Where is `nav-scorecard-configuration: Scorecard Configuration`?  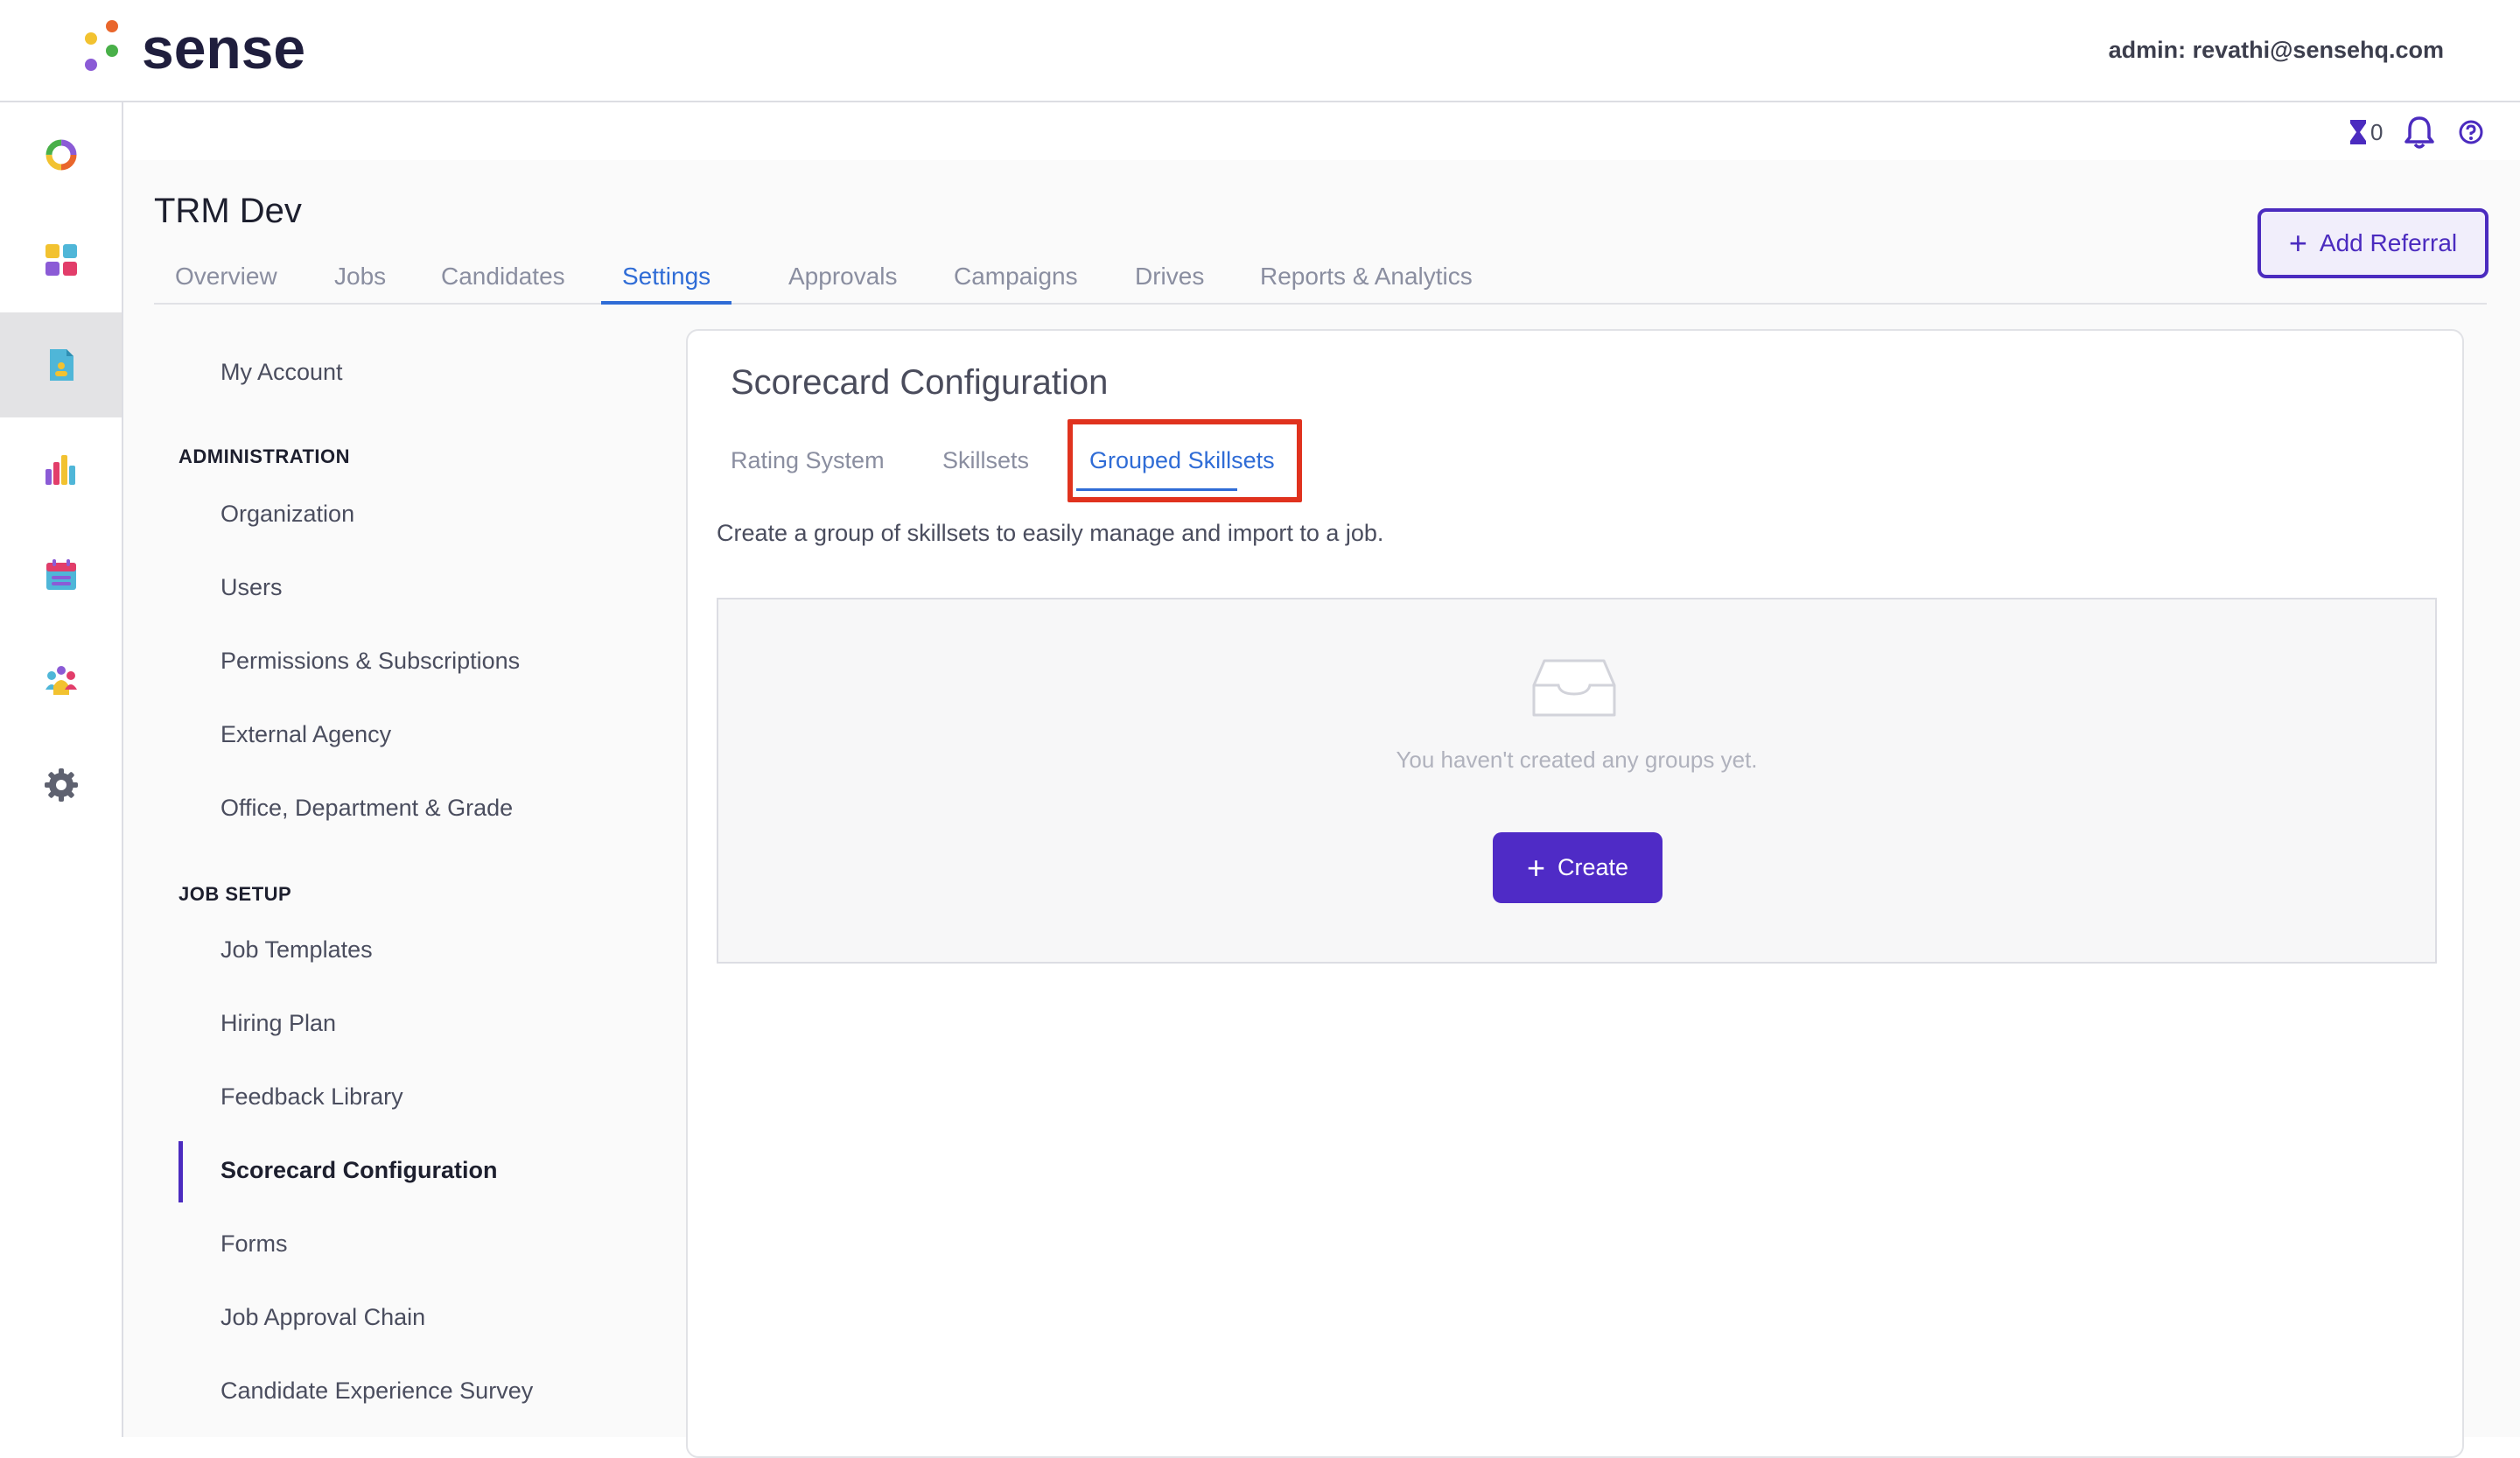
nav-scorecard-configuration: Scorecard Configuration is located at coordinates (359, 1170).